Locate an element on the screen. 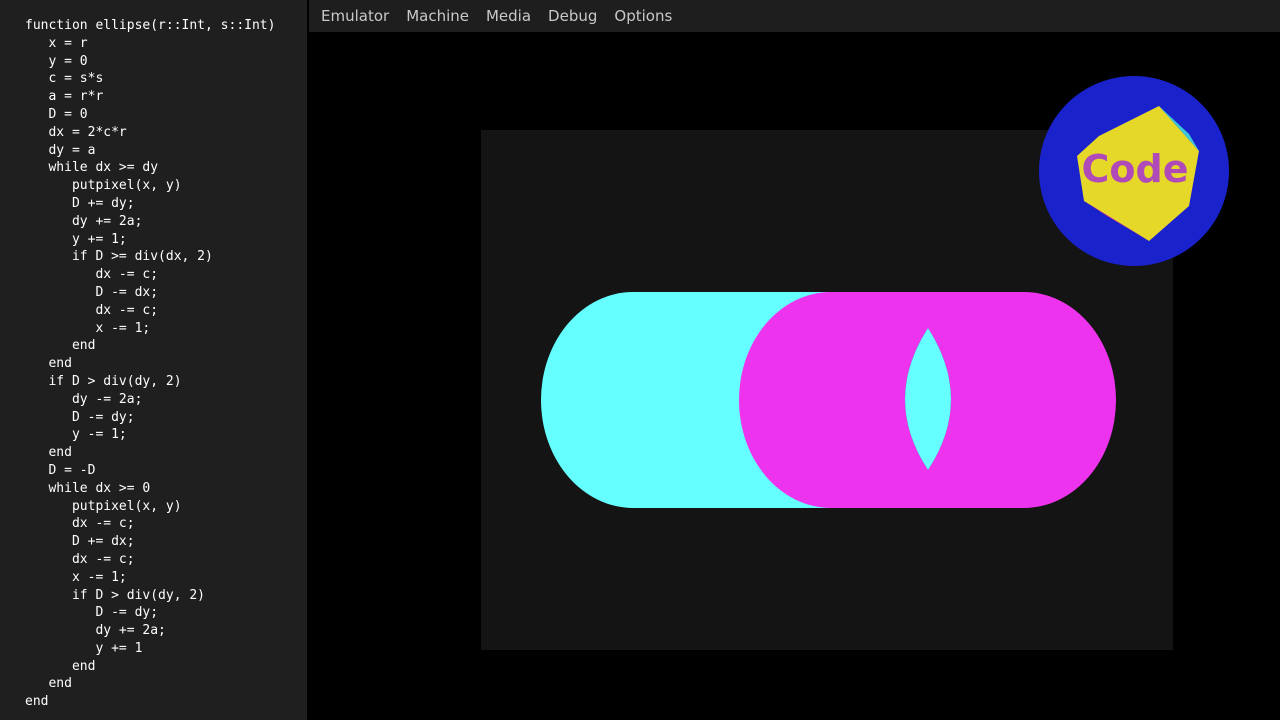  menu-bar: Emulator Machine Media Debug Options is located at coordinates (794, 16).